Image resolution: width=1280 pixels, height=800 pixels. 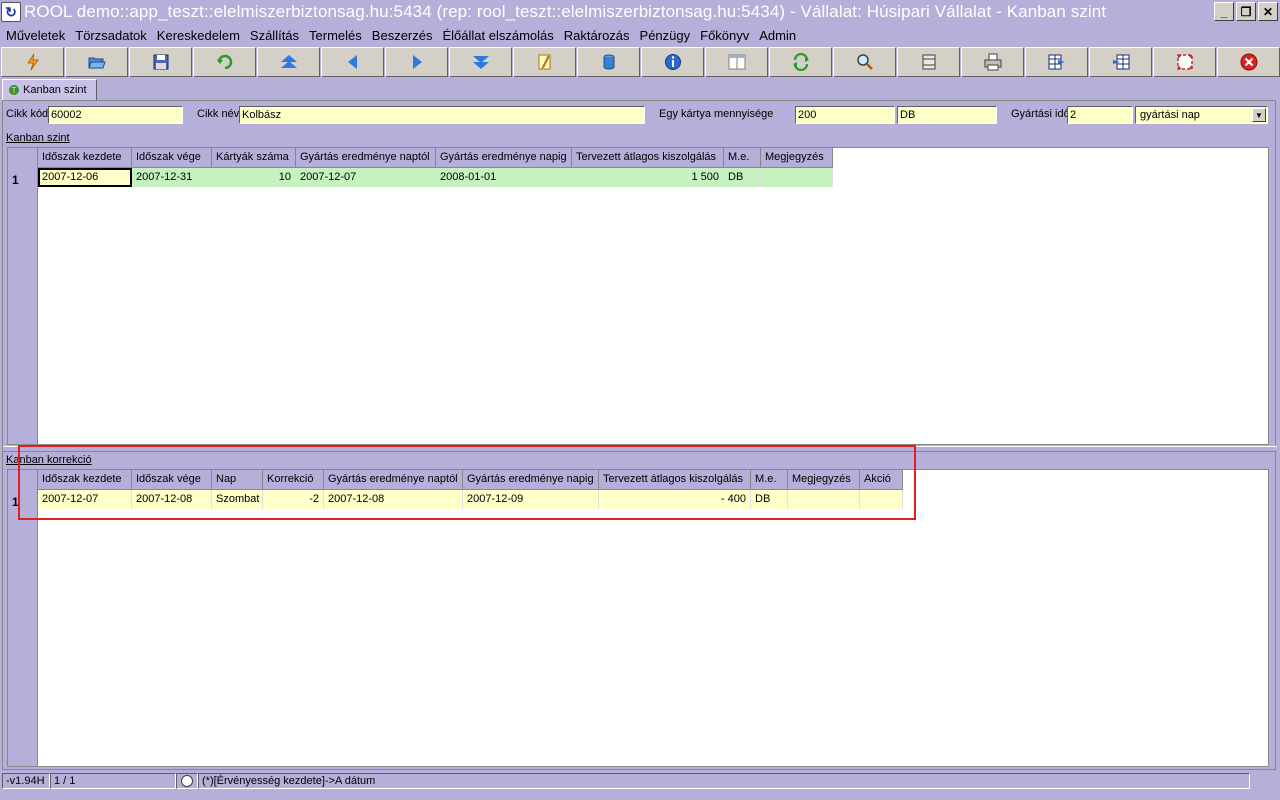 I want to click on table-cell: 10, so click(x=254, y=177).